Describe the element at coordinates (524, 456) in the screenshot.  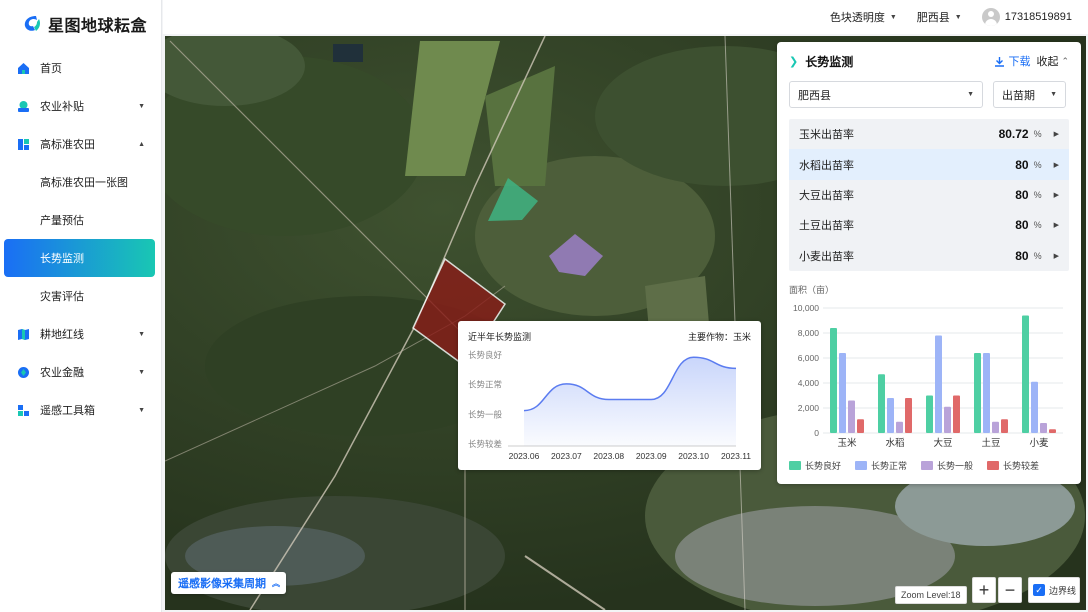
I see `x-tick-label: 2023.06` at that location.